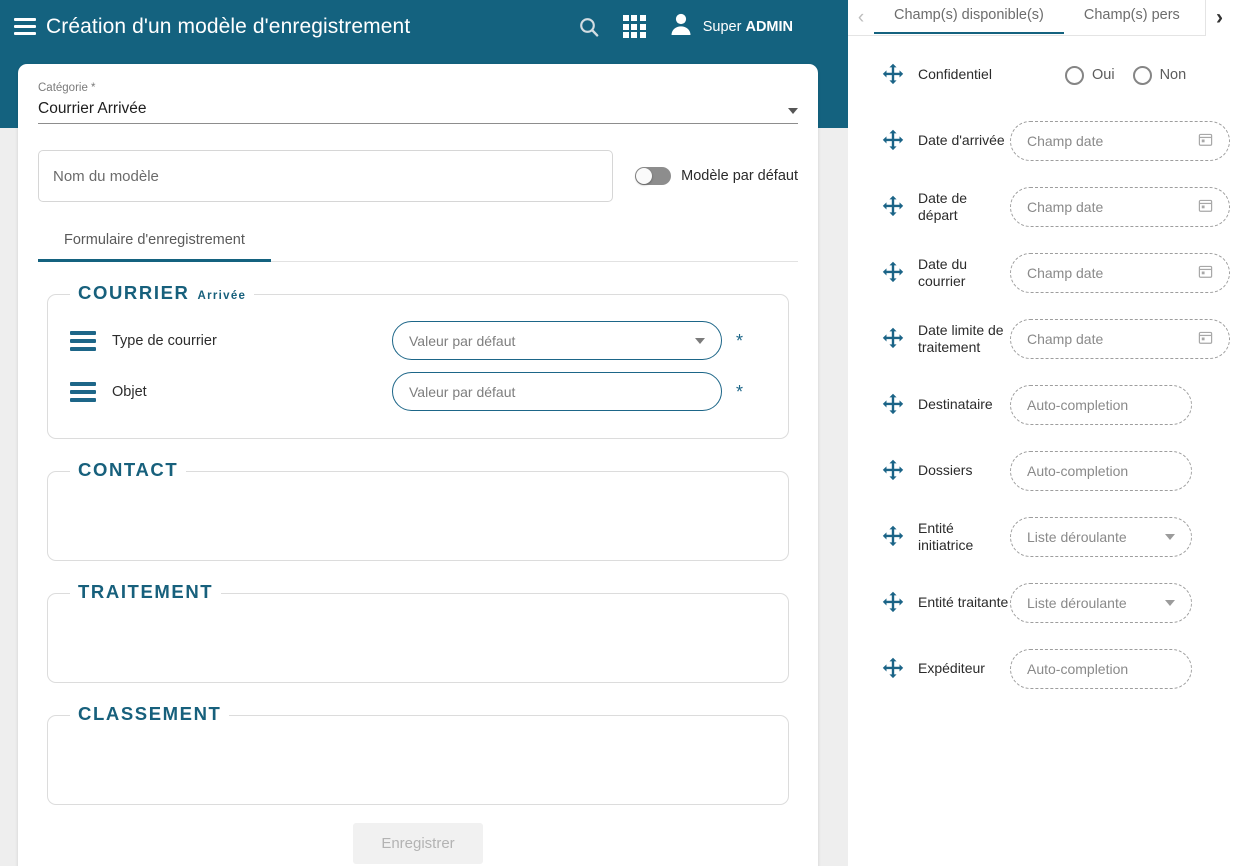 This screenshot has width=1233, height=866. What do you see at coordinates (1103, 75) in the screenshot?
I see `radio-label: Oui` at bounding box center [1103, 75].